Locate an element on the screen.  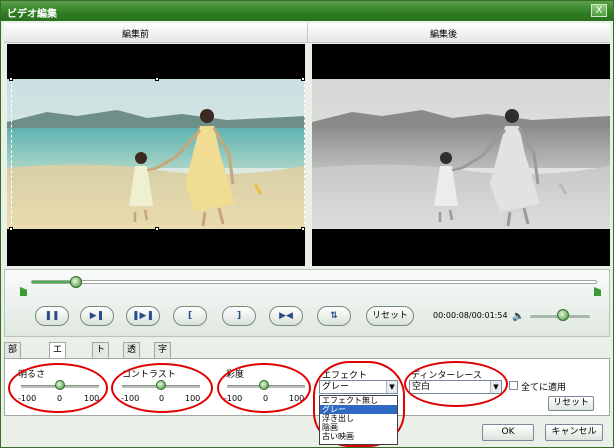
effect-option-none: エフェクト無し is located at coordinates (358, 400).